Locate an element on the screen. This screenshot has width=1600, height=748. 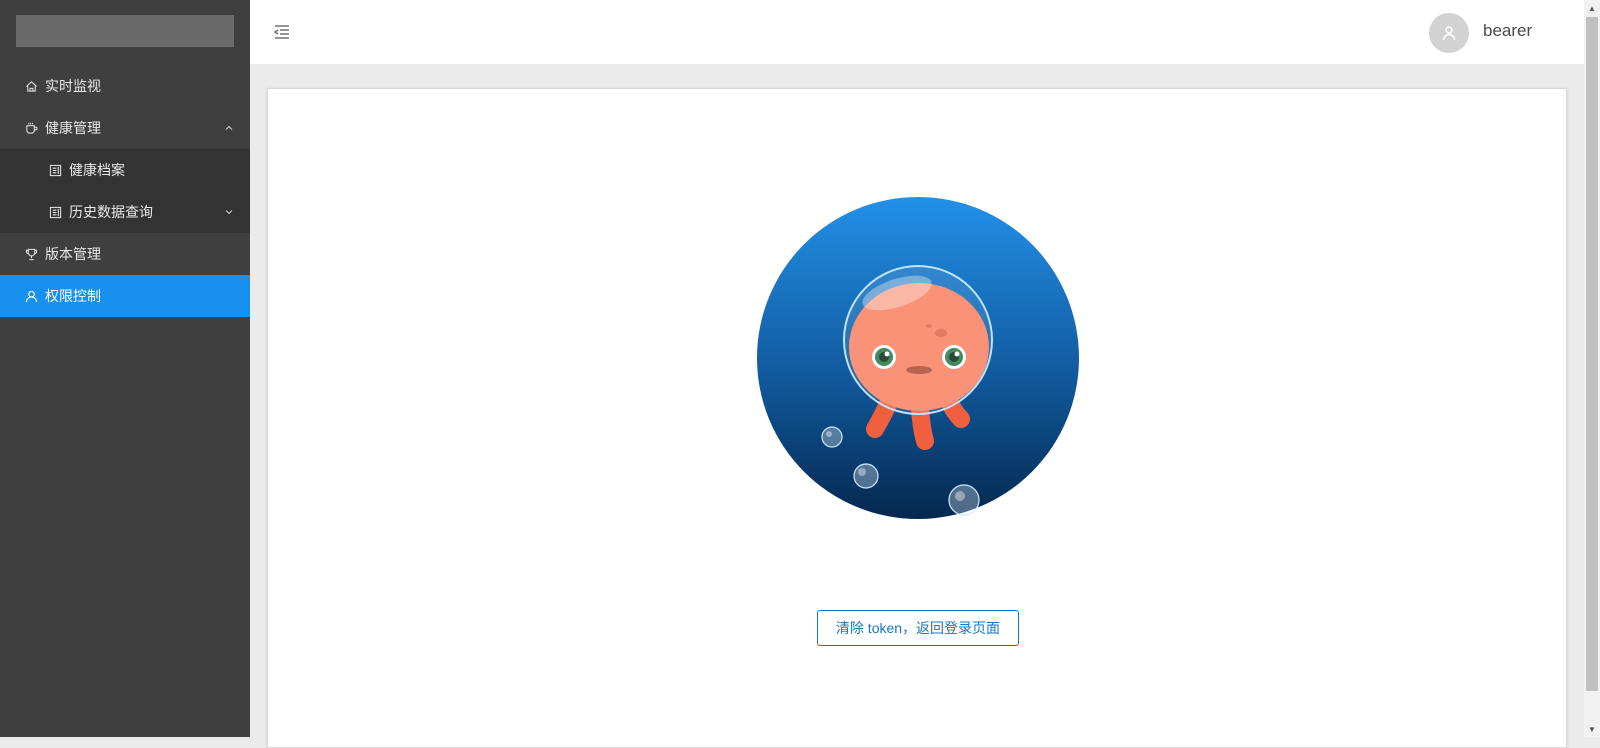
sidebar-item-label: 健康管理 is located at coordinates (73, 128).